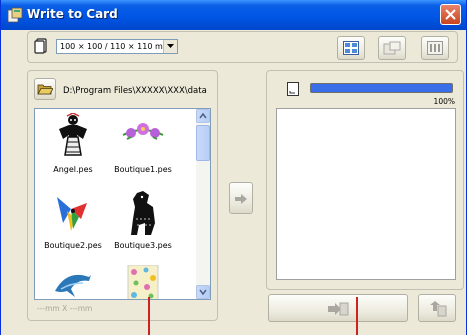 The width and height of the screenshot is (473, 335). What do you see at coordinates (65, 308) in the screenshot?
I see `design-size-readout: ---mm X ---mm` at bounding box center [65, 308].